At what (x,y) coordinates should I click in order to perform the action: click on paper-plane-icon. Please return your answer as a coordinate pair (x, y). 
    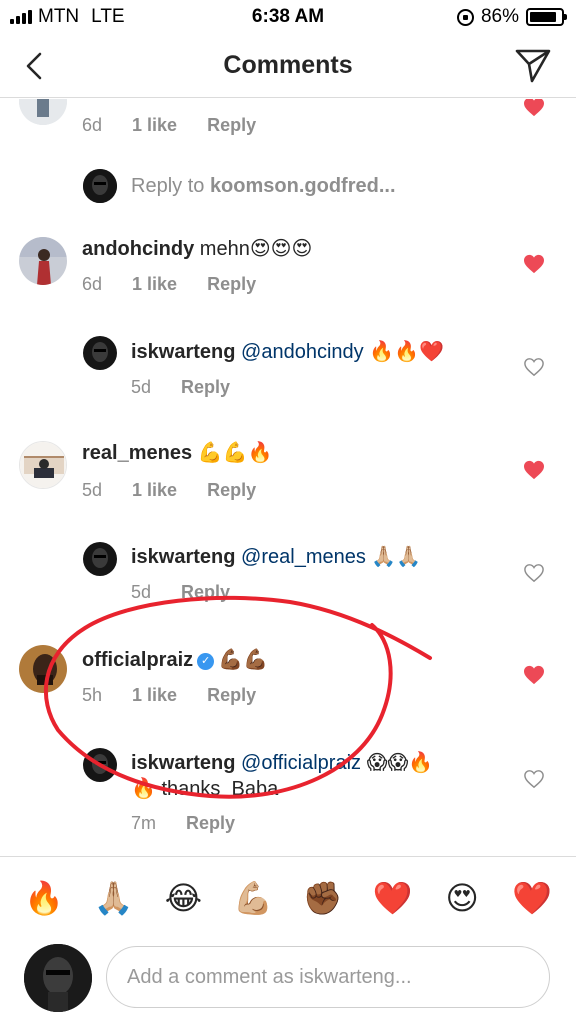
    Looking at the image, I should click on (533, 65).